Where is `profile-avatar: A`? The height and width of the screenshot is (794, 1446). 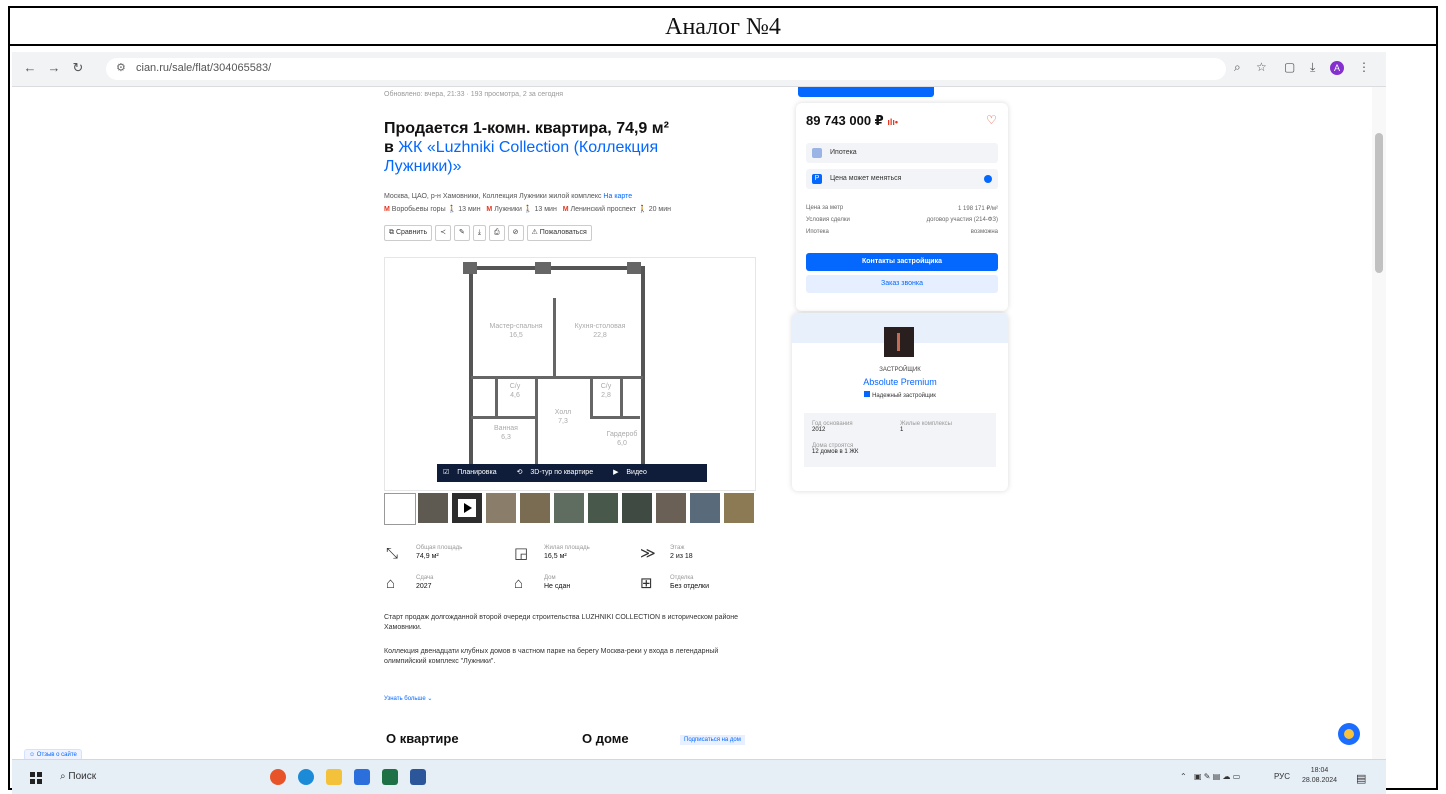 profile-avatar: A is located at coordinates (1337, 68).